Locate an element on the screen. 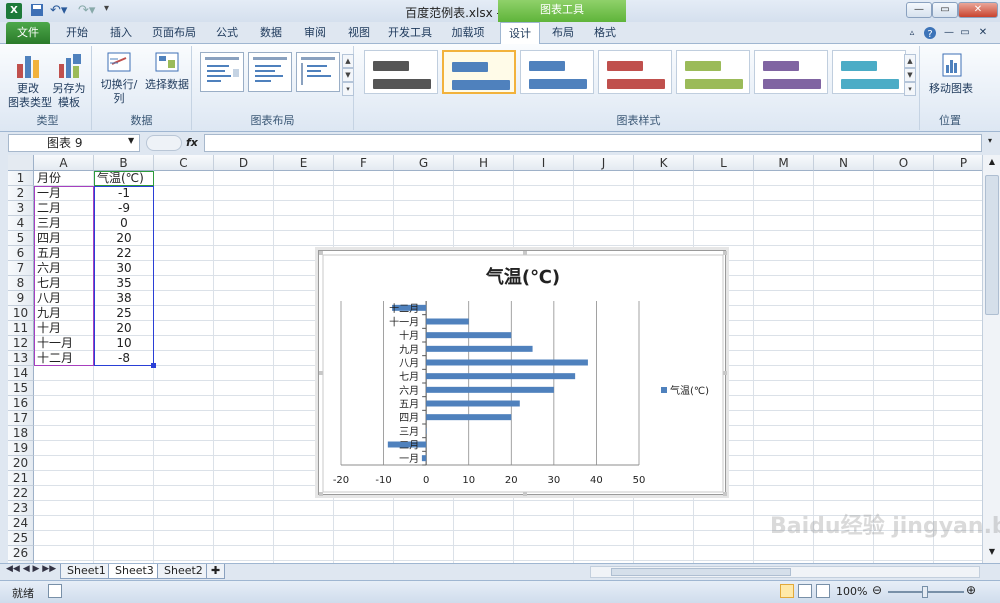 The height and width of the screenshot is (603, 1000). column-header-J: J is located at coordinates (604, 163).